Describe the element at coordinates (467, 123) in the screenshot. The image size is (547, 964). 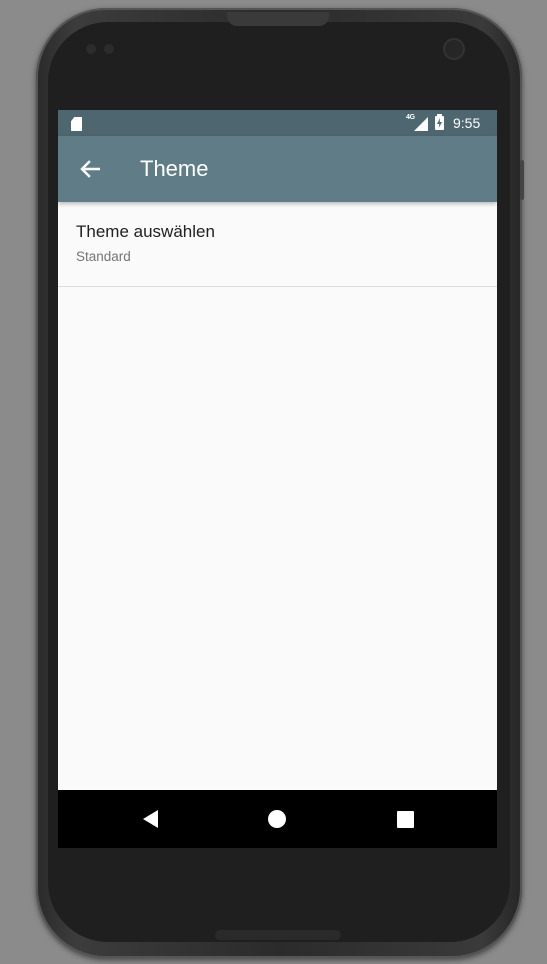
I see `status-clock: 9:55` at that location.